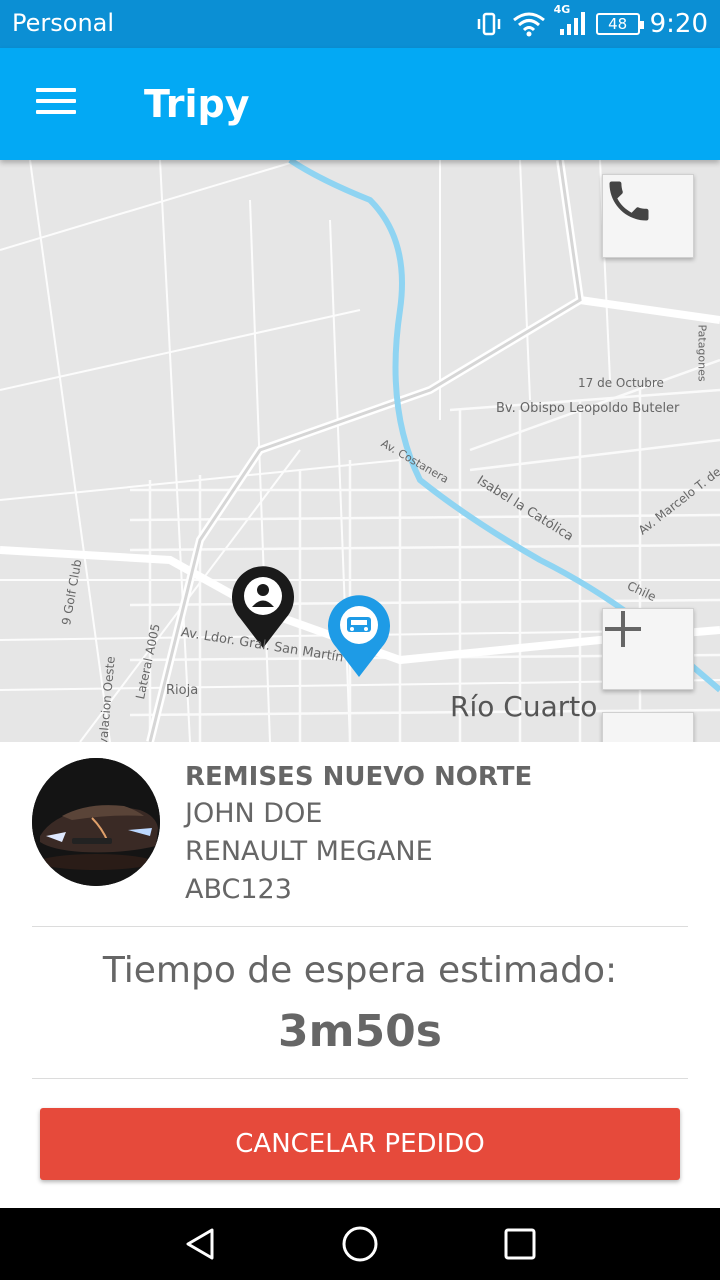 Image resolution: width=720 pixels, height=1280 pixels. What do you see at coordinates (63, 23) in the screenshot?
I see `carrier-name: Personal` at bounding box center [63, 23].